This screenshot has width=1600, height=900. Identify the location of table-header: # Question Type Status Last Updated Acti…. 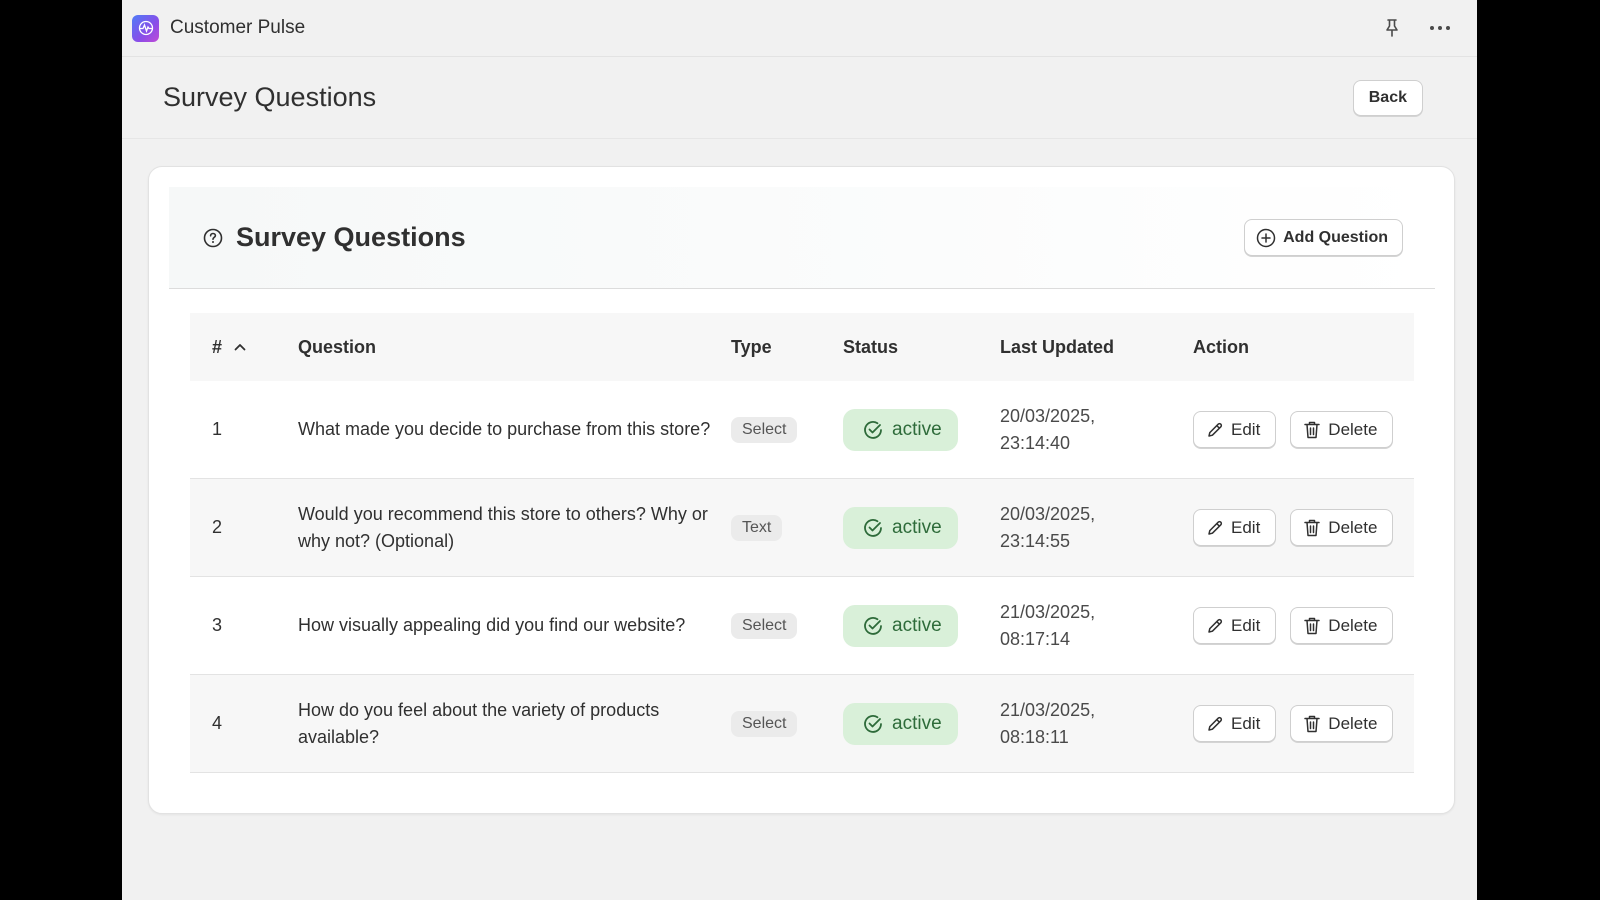
(802, 347).